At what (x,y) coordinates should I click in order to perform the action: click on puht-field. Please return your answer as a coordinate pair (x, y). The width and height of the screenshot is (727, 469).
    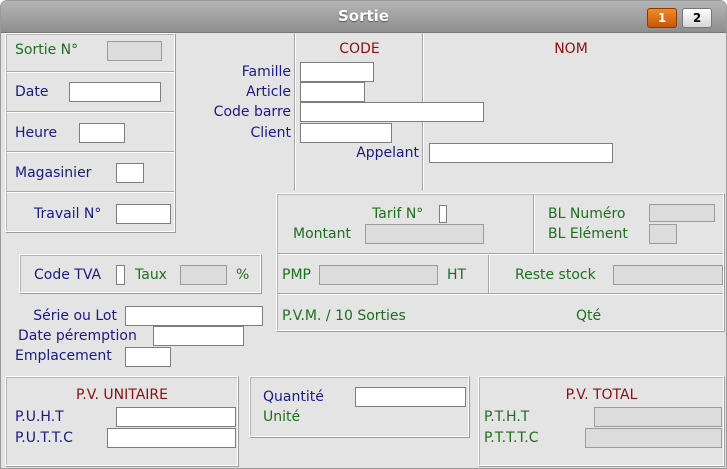
    Looking at the image, I should click on (176, 417).